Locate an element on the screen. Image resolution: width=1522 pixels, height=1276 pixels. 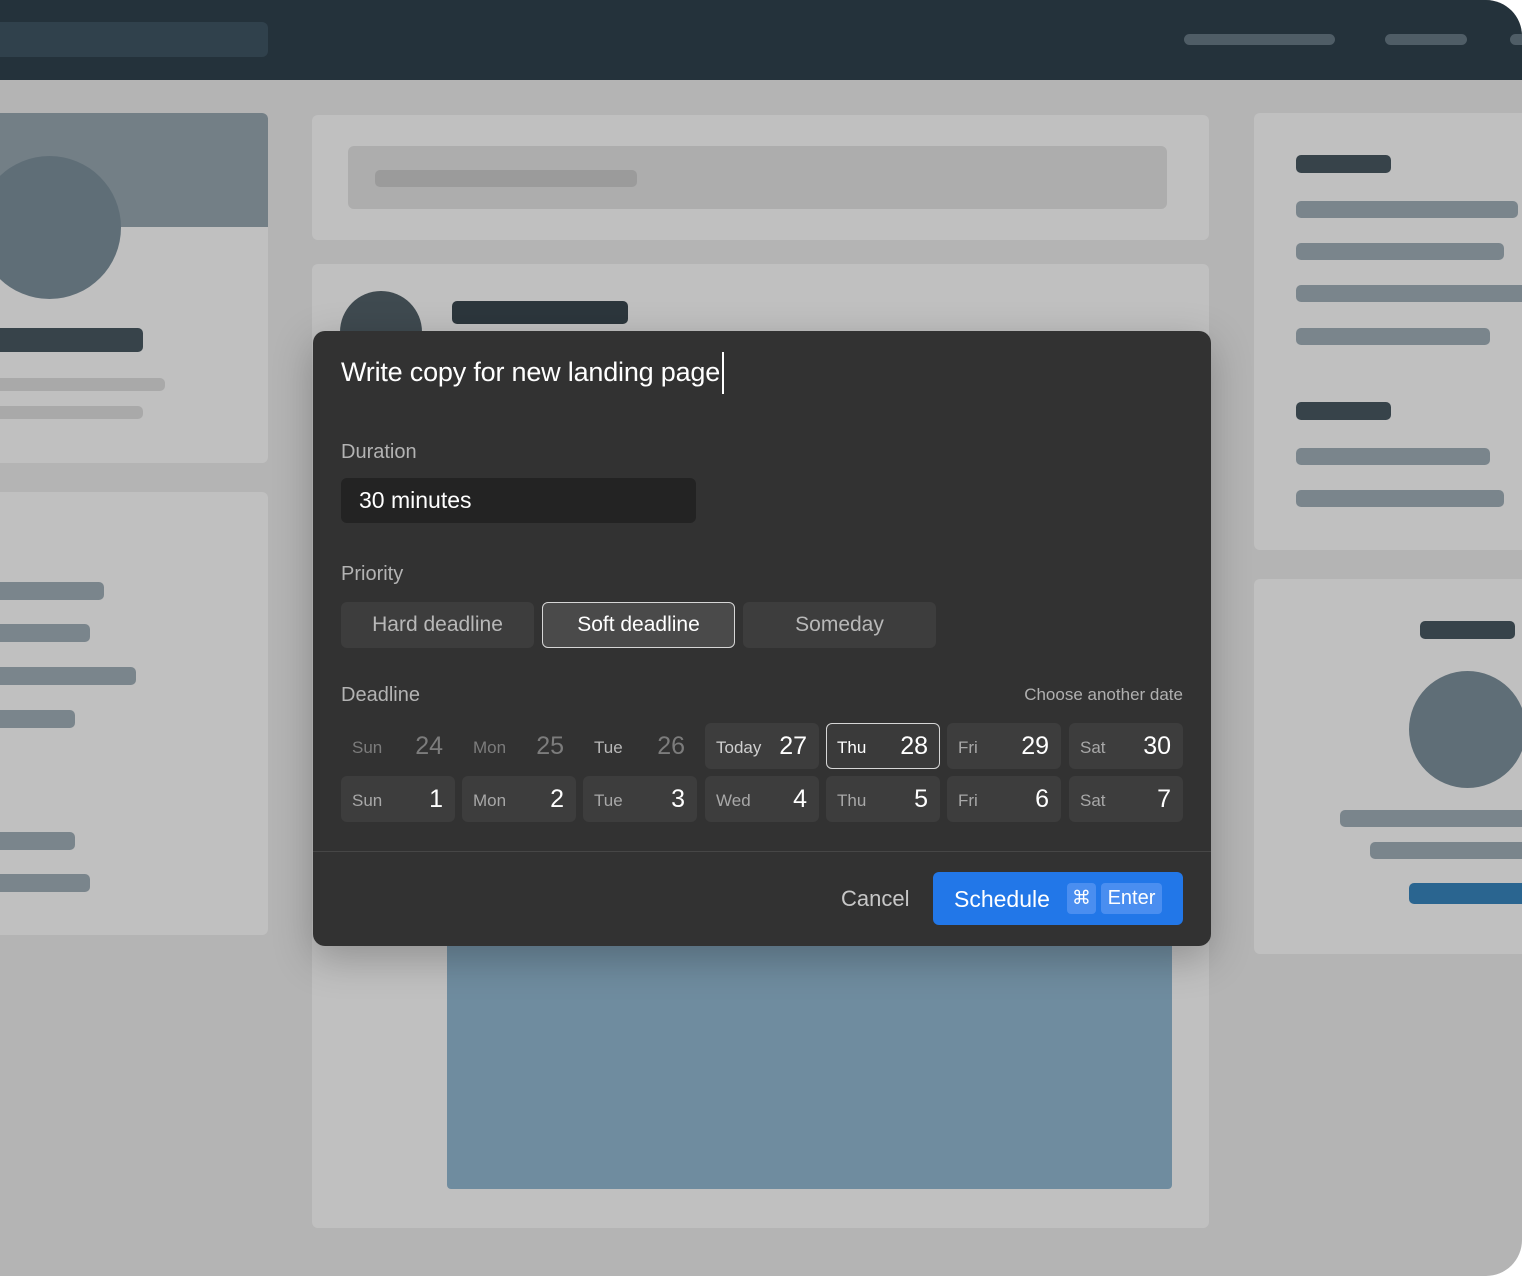
follow-button-placeholder is located at coordinates (1465, 893).